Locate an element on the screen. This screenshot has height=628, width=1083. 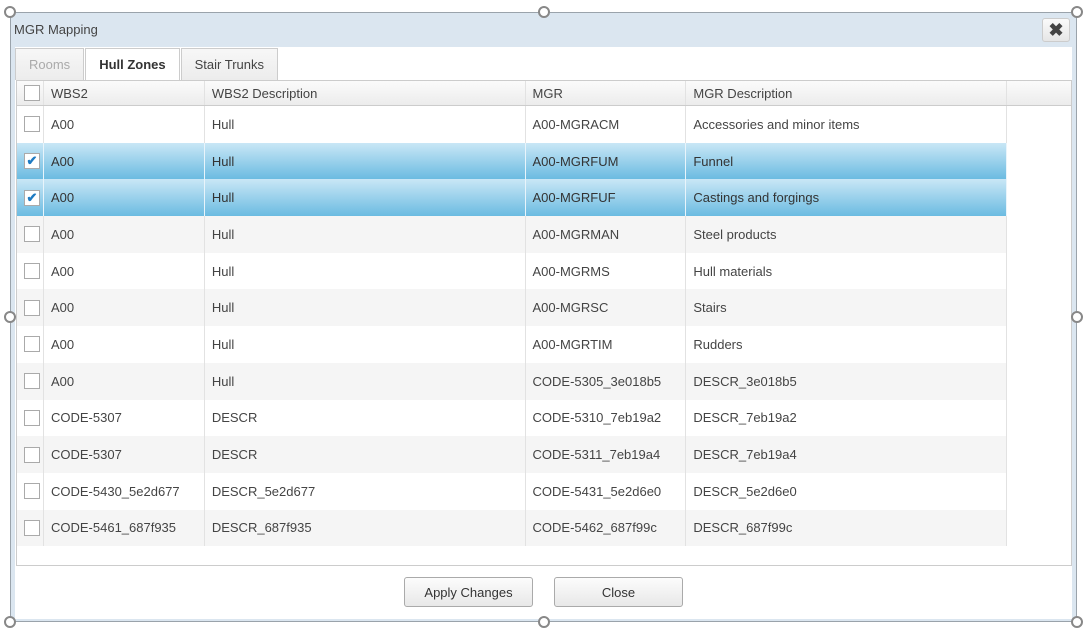
cell-mgr-description: DESCR_7eb19a2 is located at coordinates (847, 418).